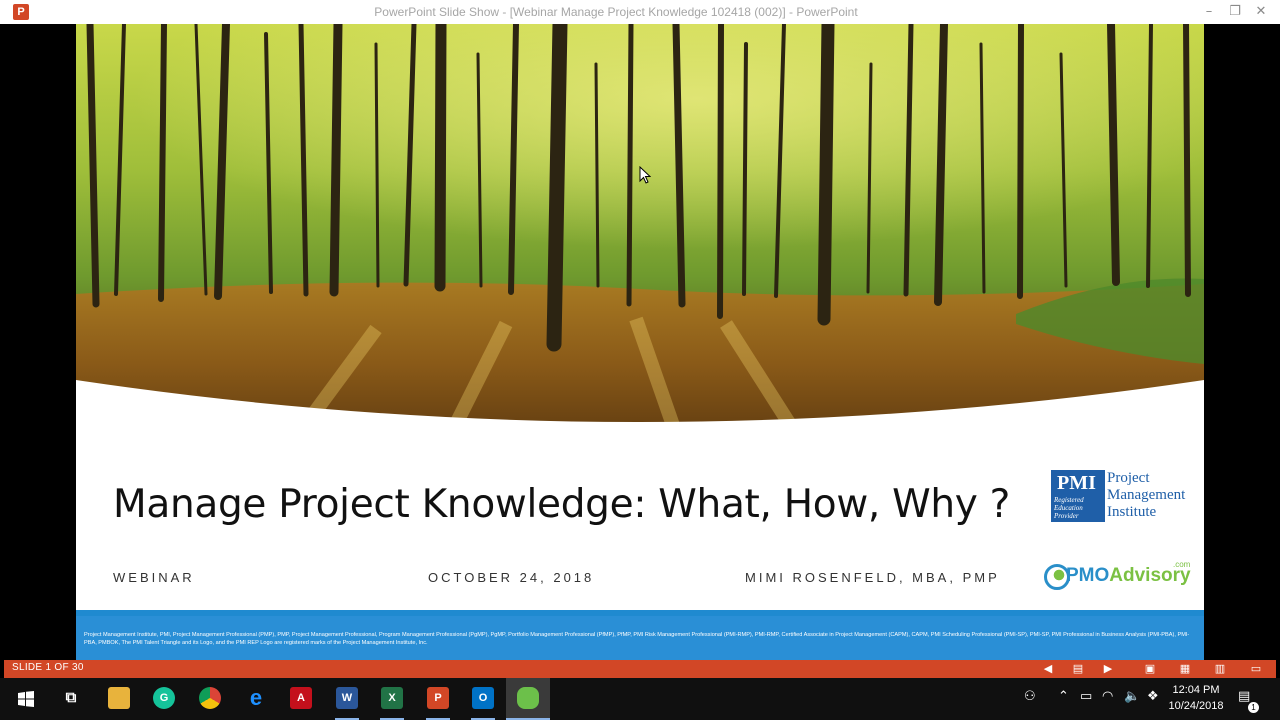  I want to click on show-hidden-icons-icon: ⌃, so click(1063, 696).